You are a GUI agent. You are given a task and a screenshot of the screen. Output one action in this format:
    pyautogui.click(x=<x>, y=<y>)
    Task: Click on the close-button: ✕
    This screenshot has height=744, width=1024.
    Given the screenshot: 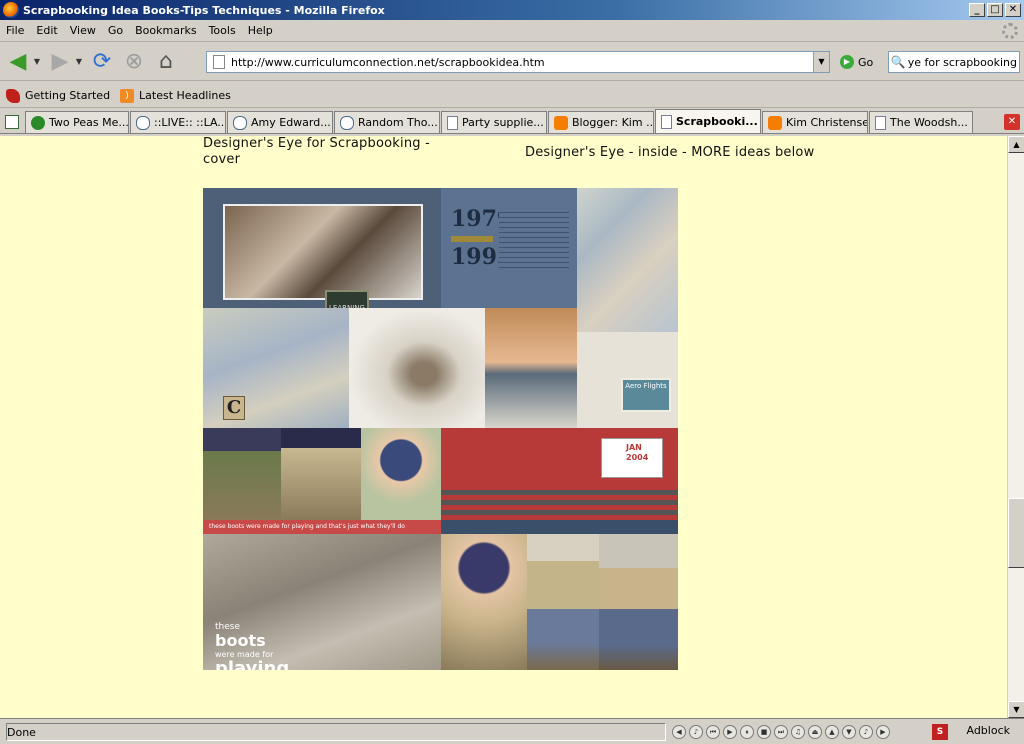 What is the action you would take?
    pyautogui.click(x=1013, y=10)
    